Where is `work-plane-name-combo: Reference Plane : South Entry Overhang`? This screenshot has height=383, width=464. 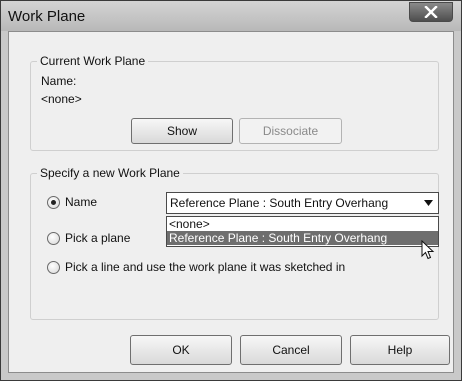 work-plane-name-combo: Reference Plane : South Entry Overhang is located at coordinates (302, 203).